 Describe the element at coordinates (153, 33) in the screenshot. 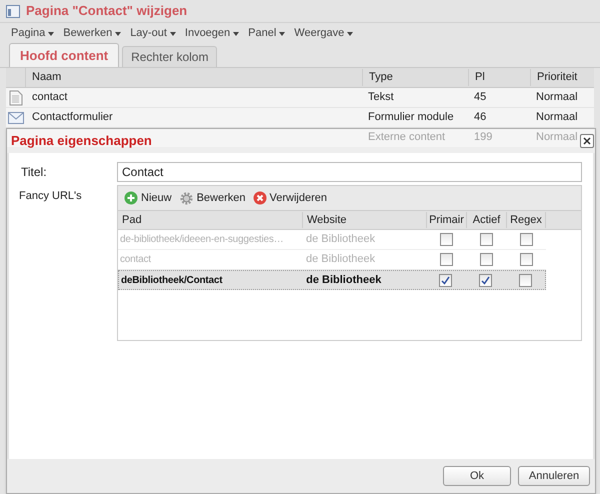

I see `menu-item: Lay-out` at that location.